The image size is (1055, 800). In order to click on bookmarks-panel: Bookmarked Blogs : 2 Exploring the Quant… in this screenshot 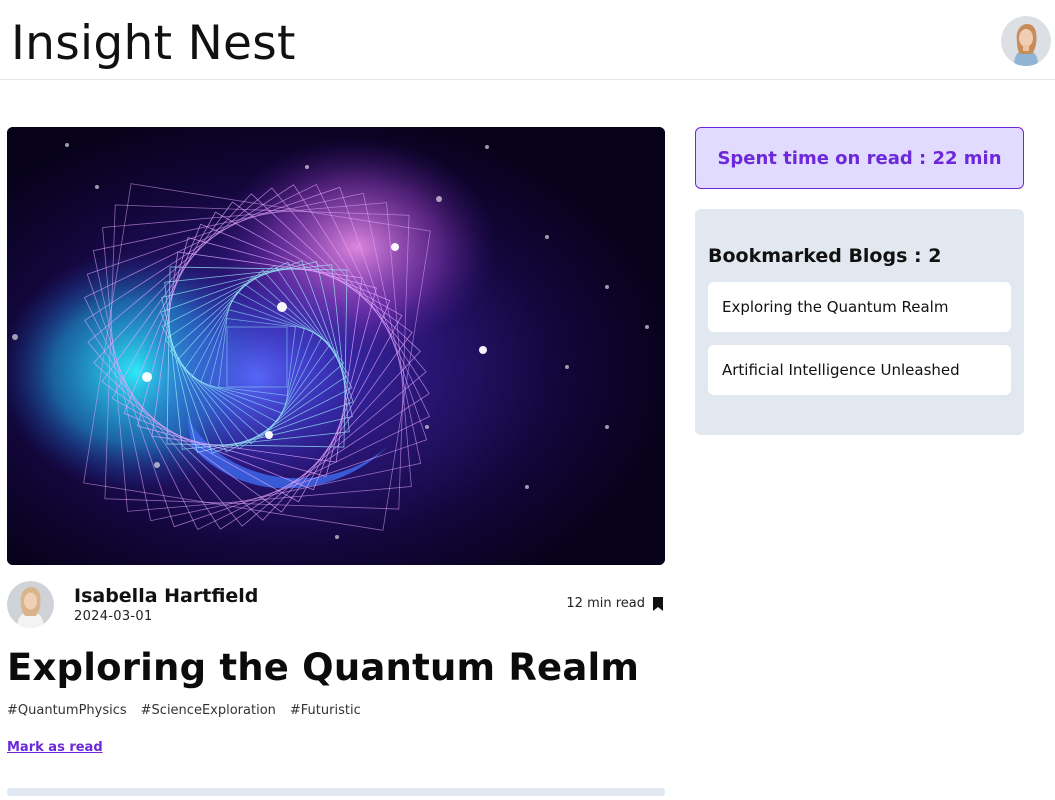, I will do `click(859, 322)`.